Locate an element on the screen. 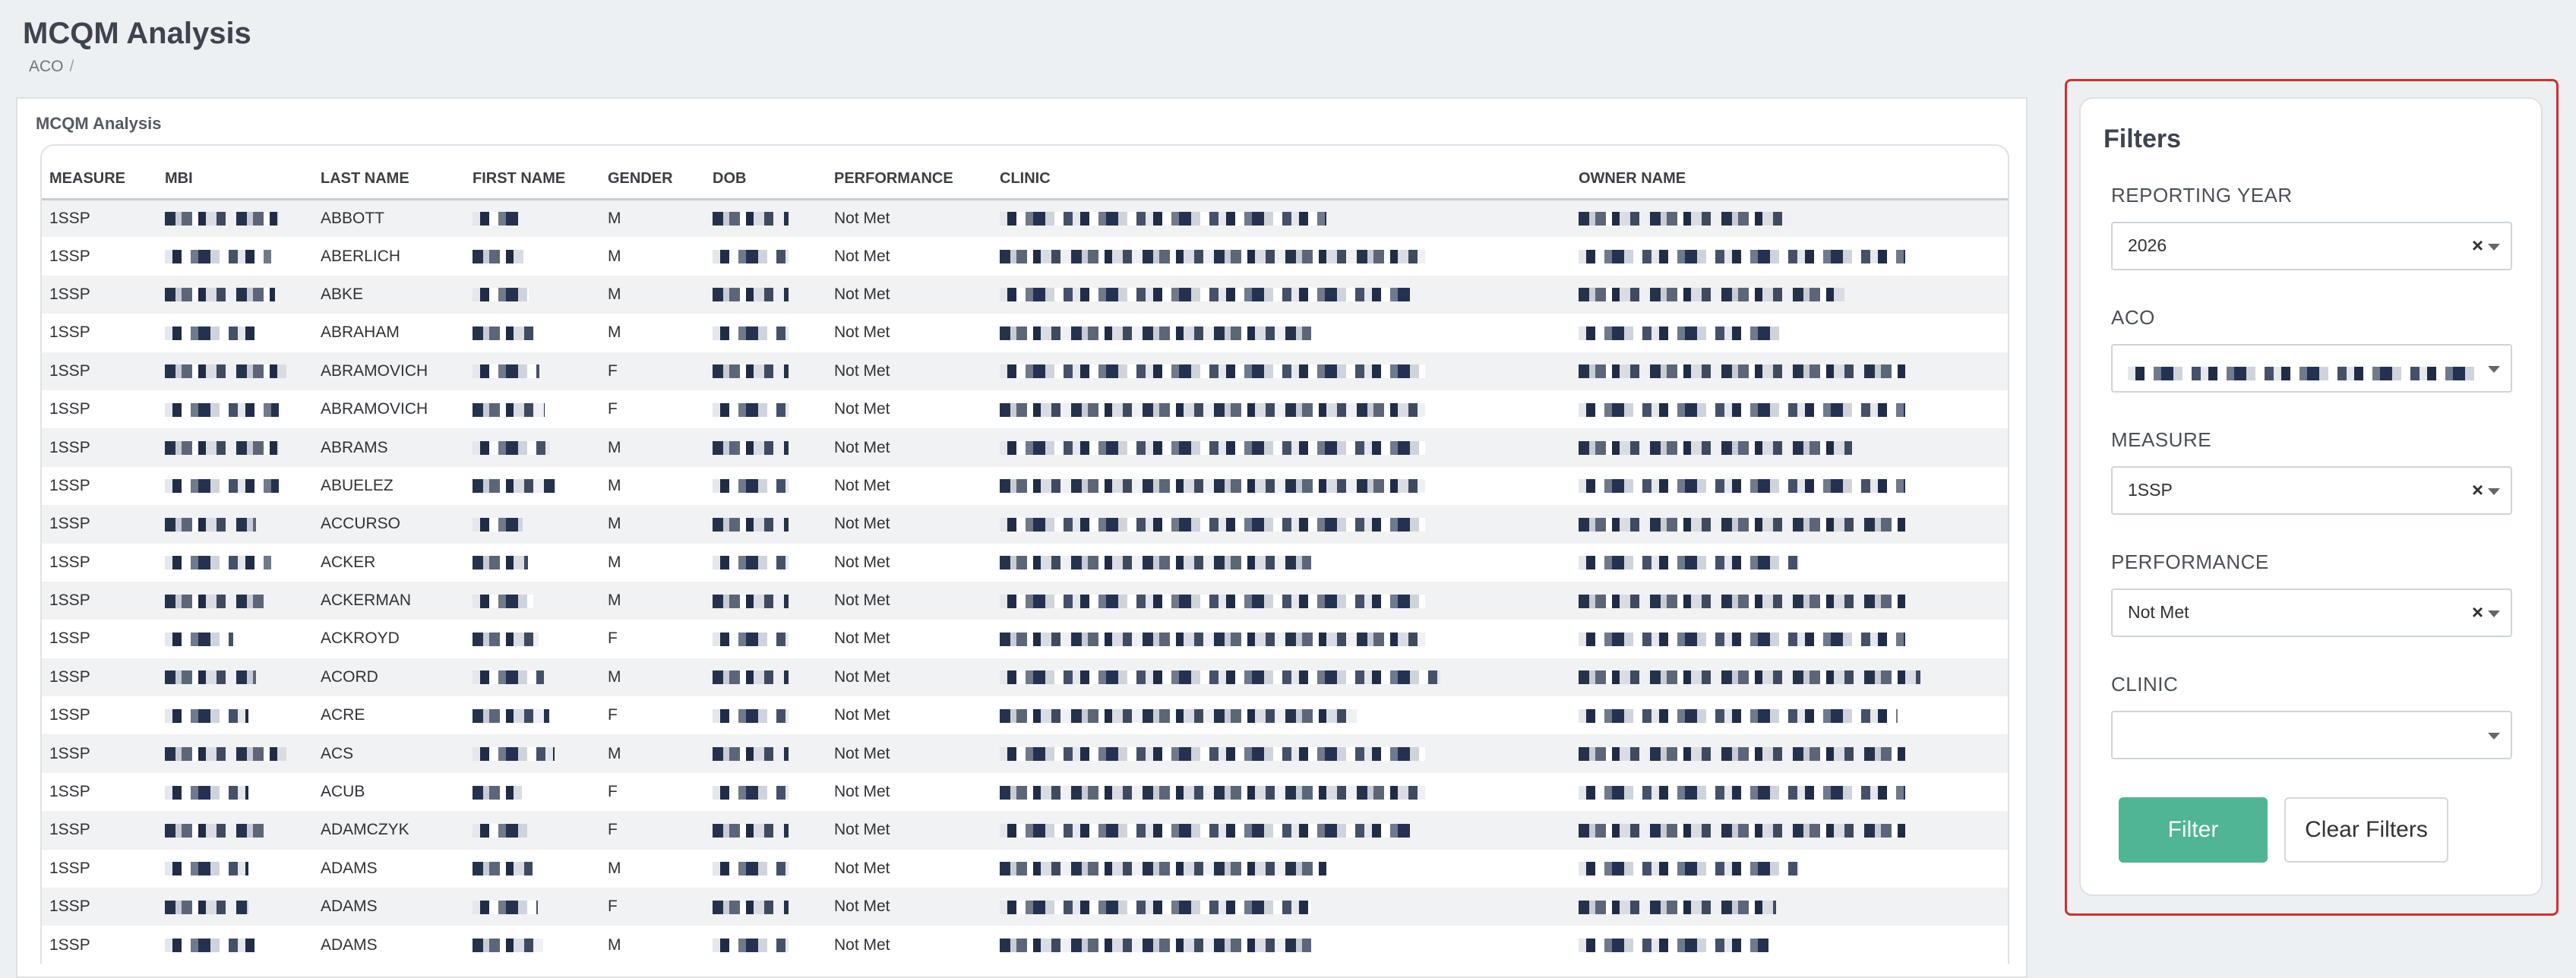 The height and width of the screenshot is (978, 2576). clear-filters-button: Clear Filters is located at coordinates (2366, 830).